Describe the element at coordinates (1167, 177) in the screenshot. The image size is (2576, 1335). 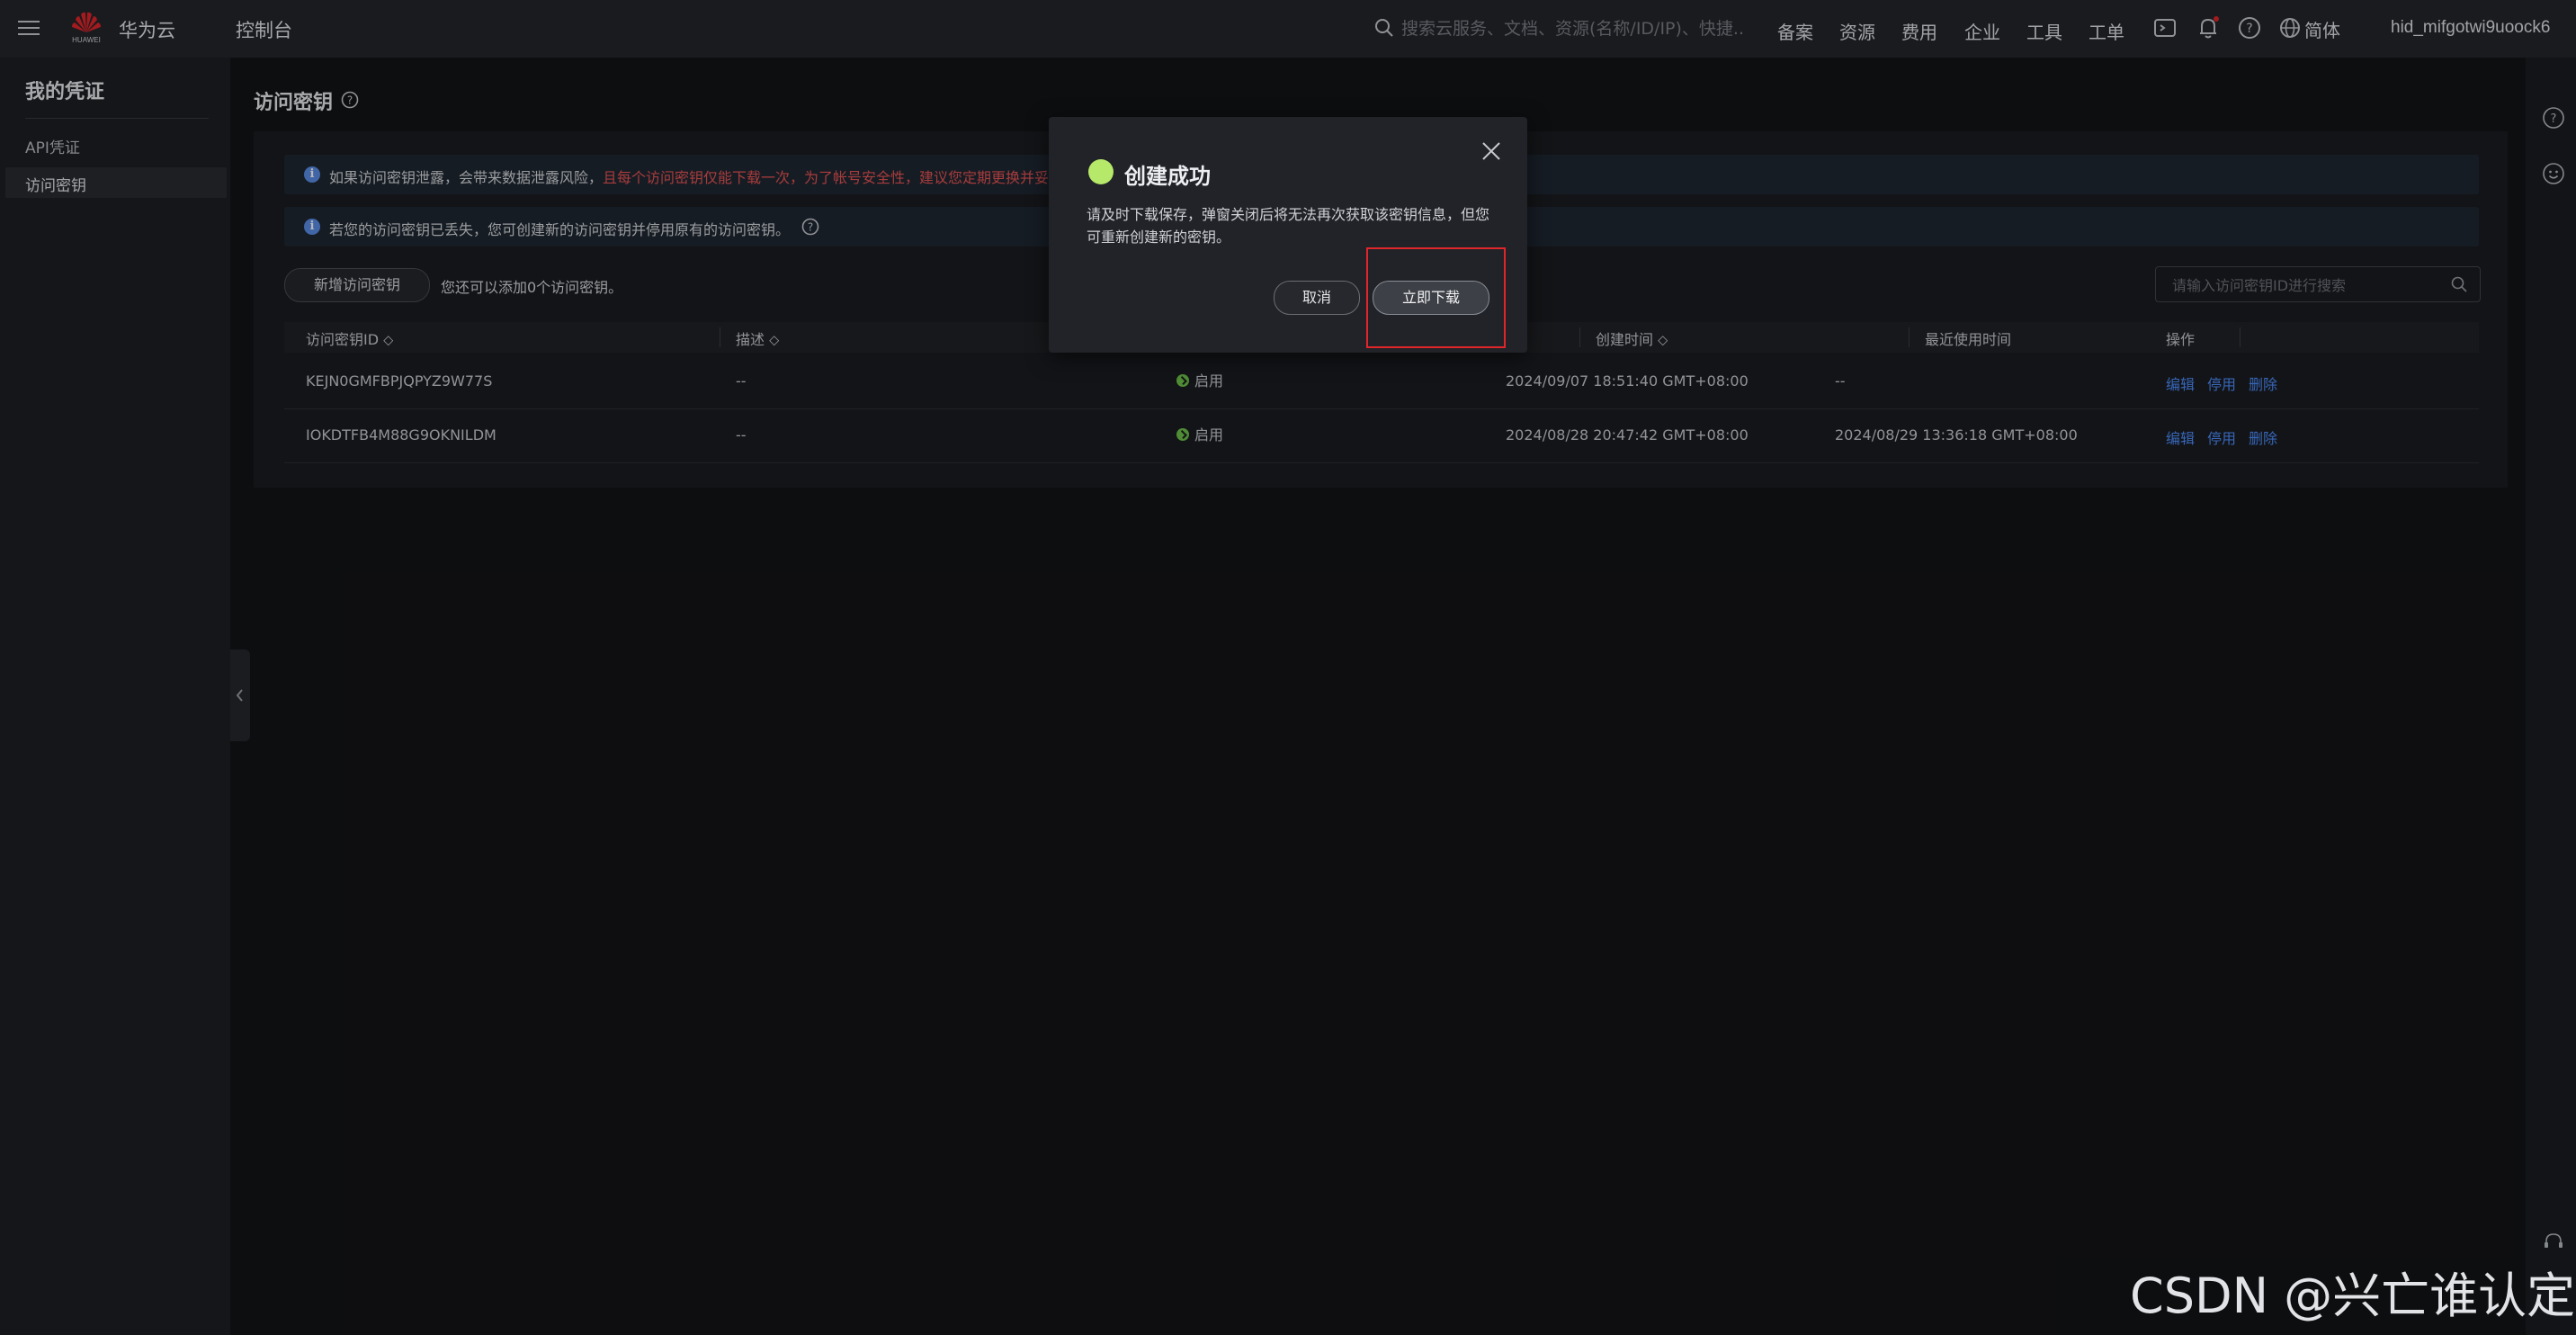
I see `dialog-title: 创建成功` at that location.